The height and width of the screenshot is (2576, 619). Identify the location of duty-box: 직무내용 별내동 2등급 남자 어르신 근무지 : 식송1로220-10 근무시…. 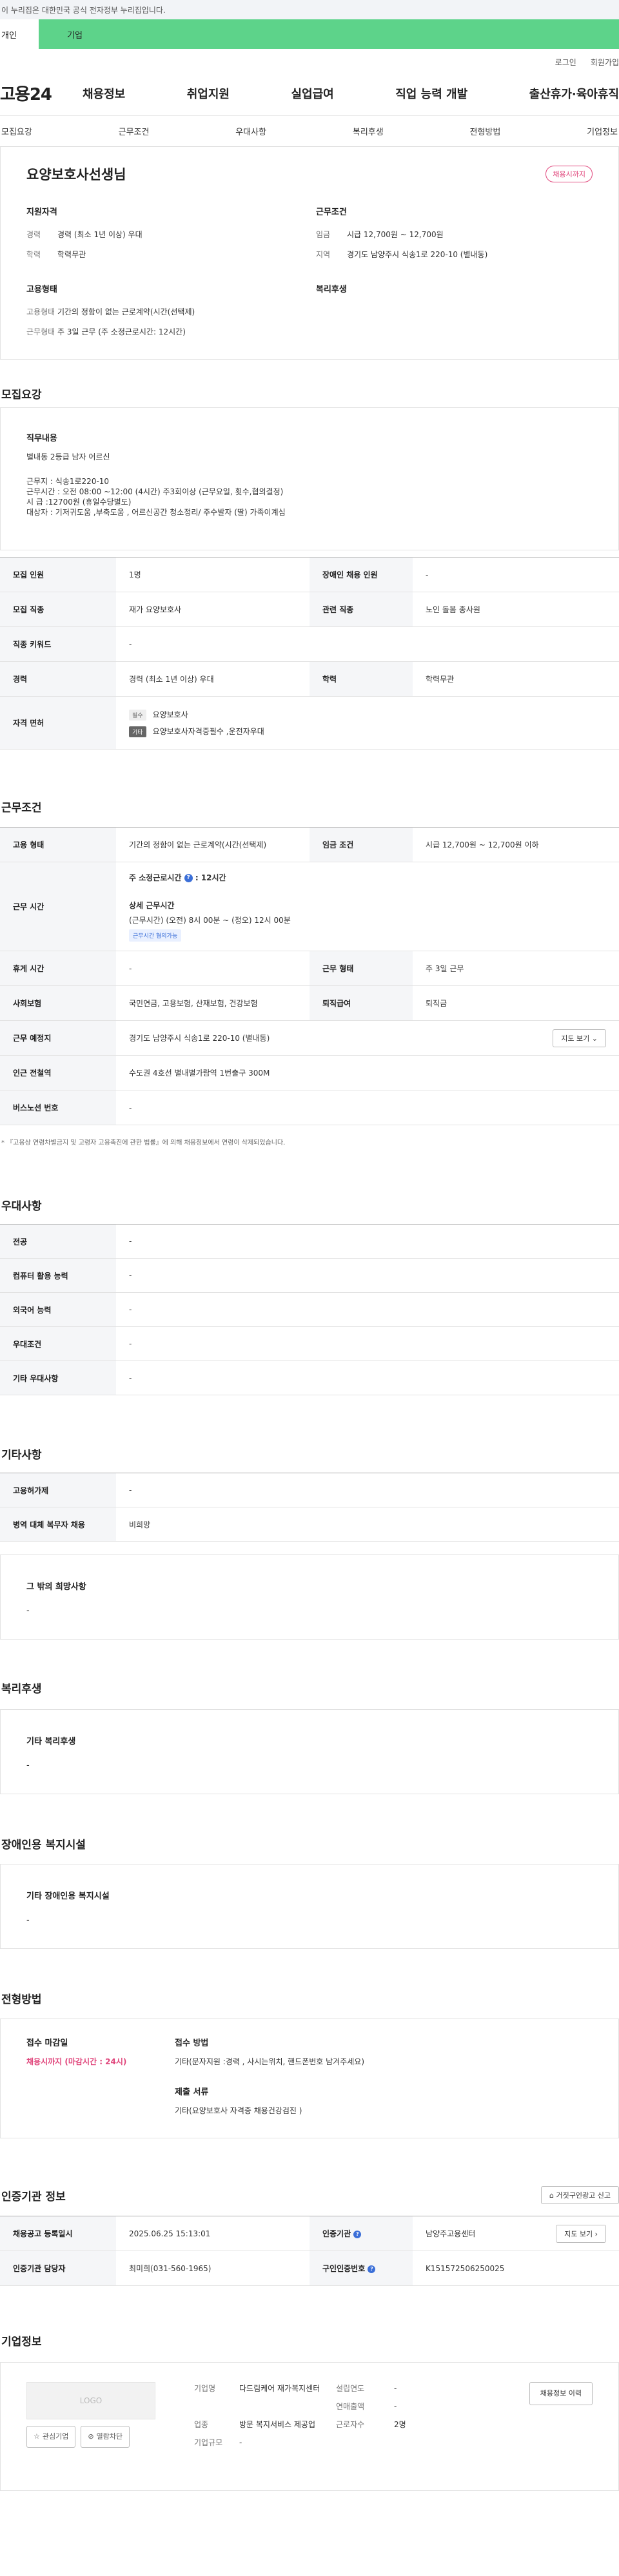
(309, 478).